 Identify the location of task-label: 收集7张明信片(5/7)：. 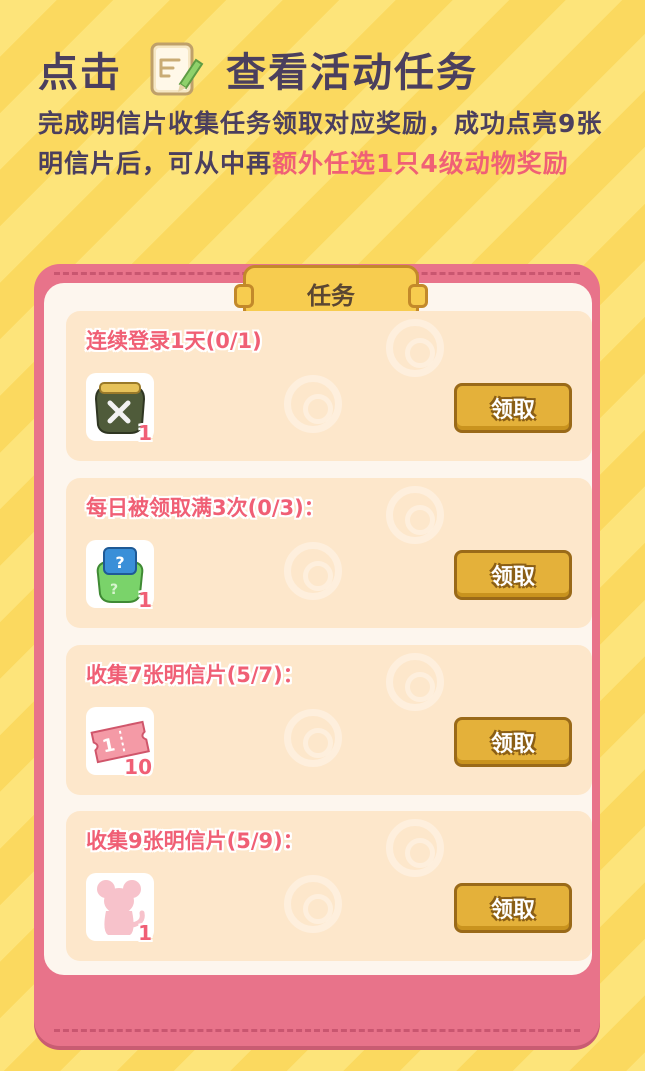
(195, 675).